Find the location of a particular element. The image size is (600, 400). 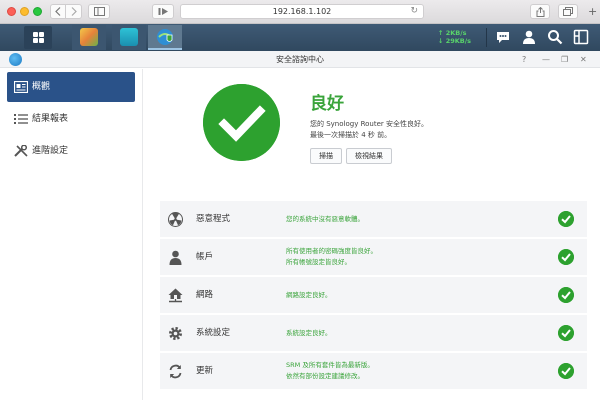

forward-button is located at coordinates (74, 11).